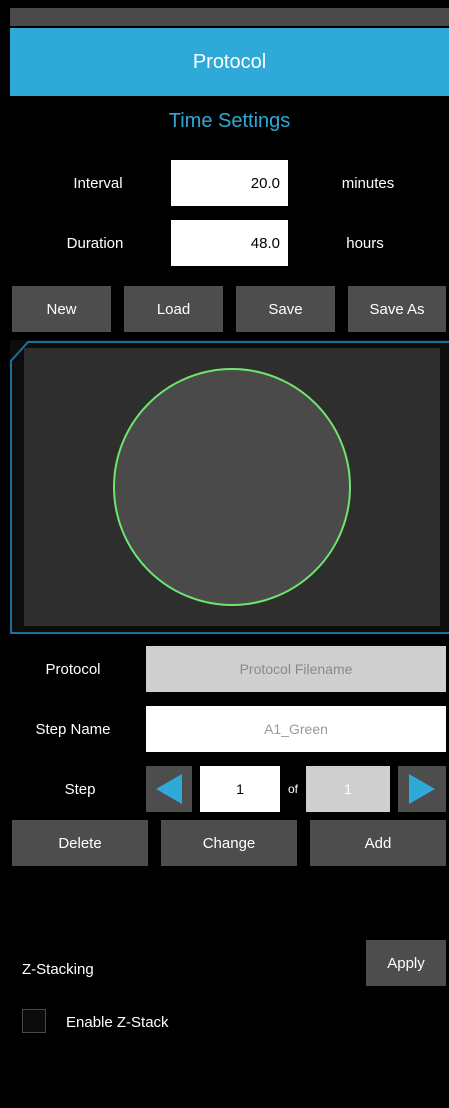 This screenshot has height=1108, width=449. What do you see at coordinates (285, 309) in the screenshot?
I see `save-button: Save` at bounding box center [285, 309].